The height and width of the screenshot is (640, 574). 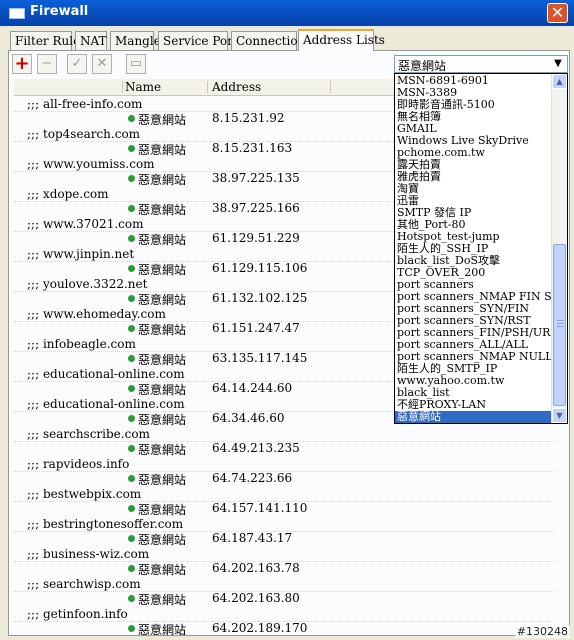 What do you see at coordinates (136, 64) in the screenshot?
I see `comment-icon: ▭` at bounding box center [136, 64].